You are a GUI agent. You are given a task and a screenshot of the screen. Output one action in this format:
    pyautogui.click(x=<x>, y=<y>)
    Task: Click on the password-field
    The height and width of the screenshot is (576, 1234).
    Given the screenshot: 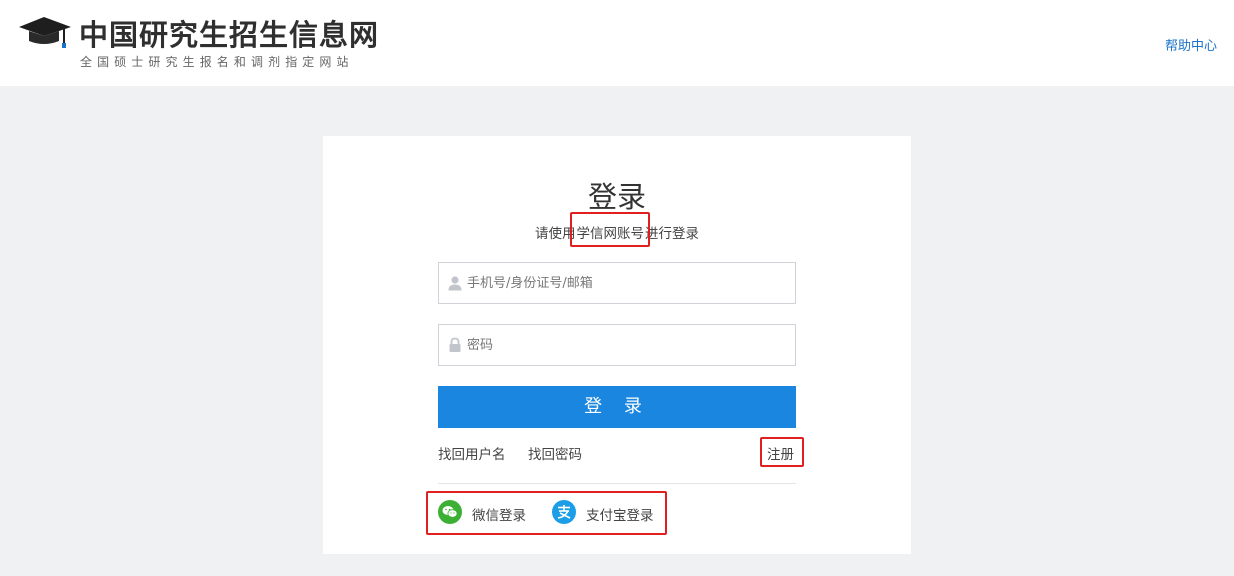 What is the action you would take?
    pyautogui.click(x=617, y=345)
    